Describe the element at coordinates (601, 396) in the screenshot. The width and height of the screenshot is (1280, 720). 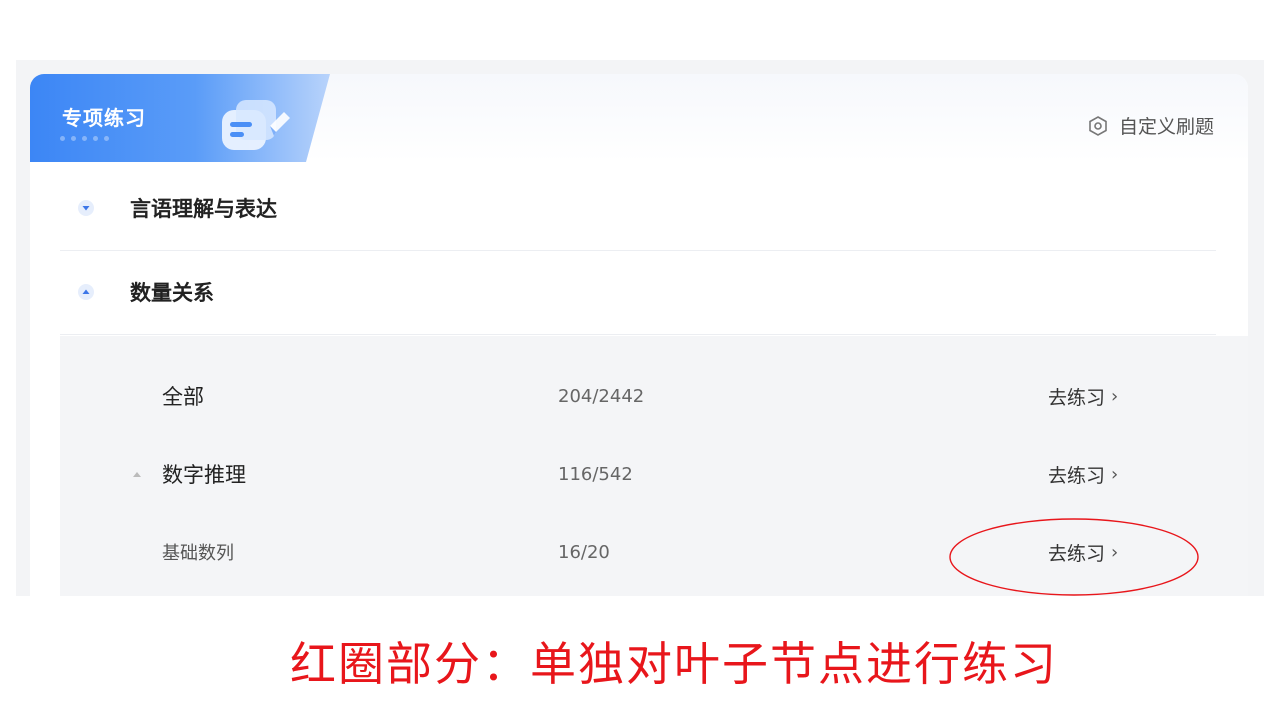
I see `progress-count: 204/2442` at that location.